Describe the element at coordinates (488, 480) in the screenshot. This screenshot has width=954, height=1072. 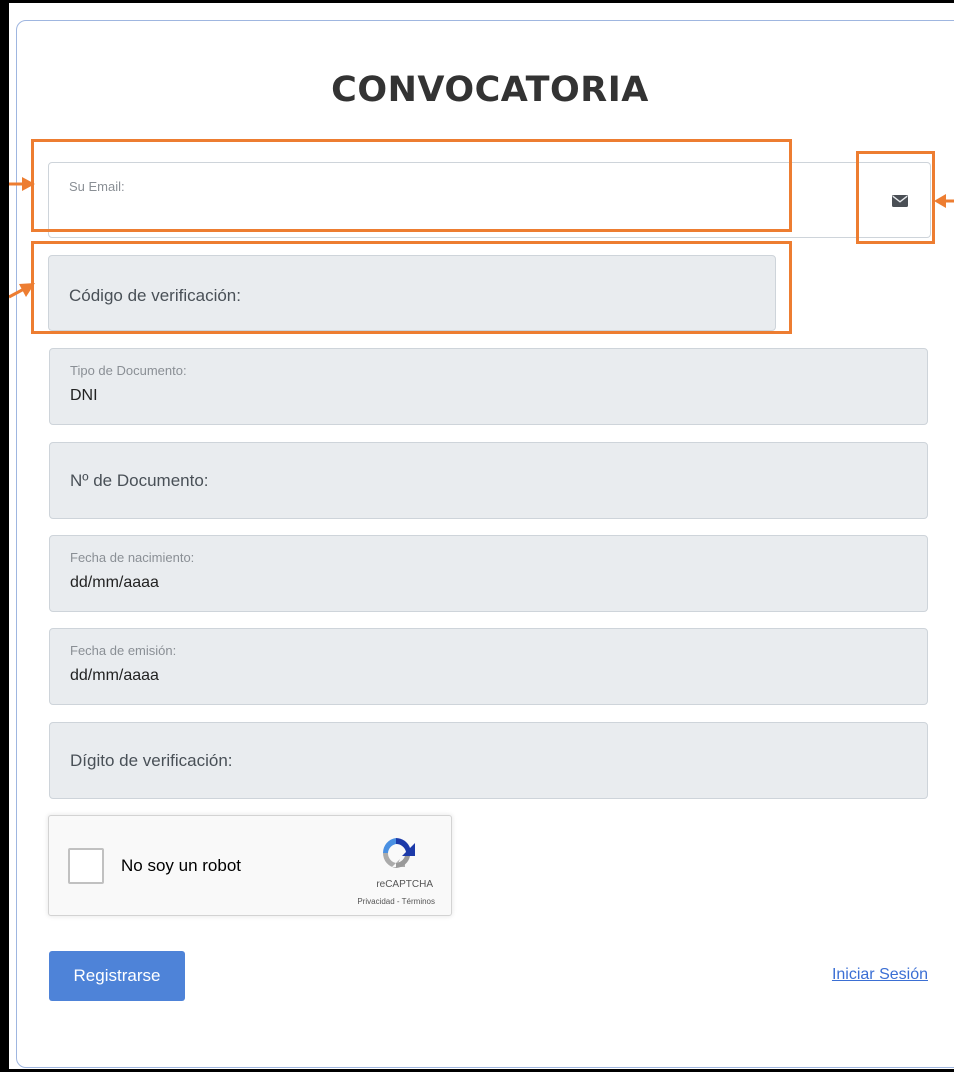
I see `document-number-field: Nº de Documento:` at that location.